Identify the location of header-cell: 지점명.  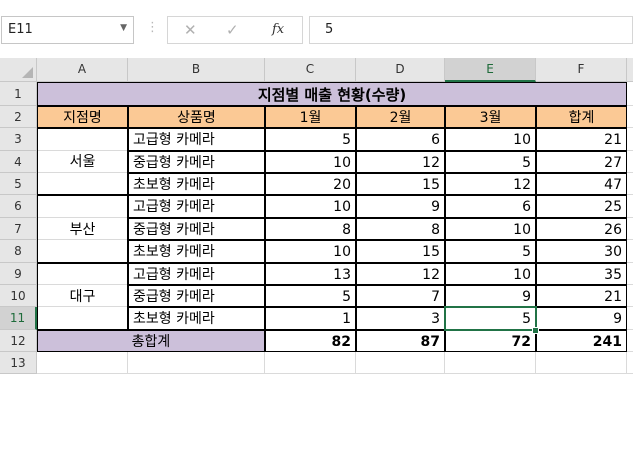
(82, 117).